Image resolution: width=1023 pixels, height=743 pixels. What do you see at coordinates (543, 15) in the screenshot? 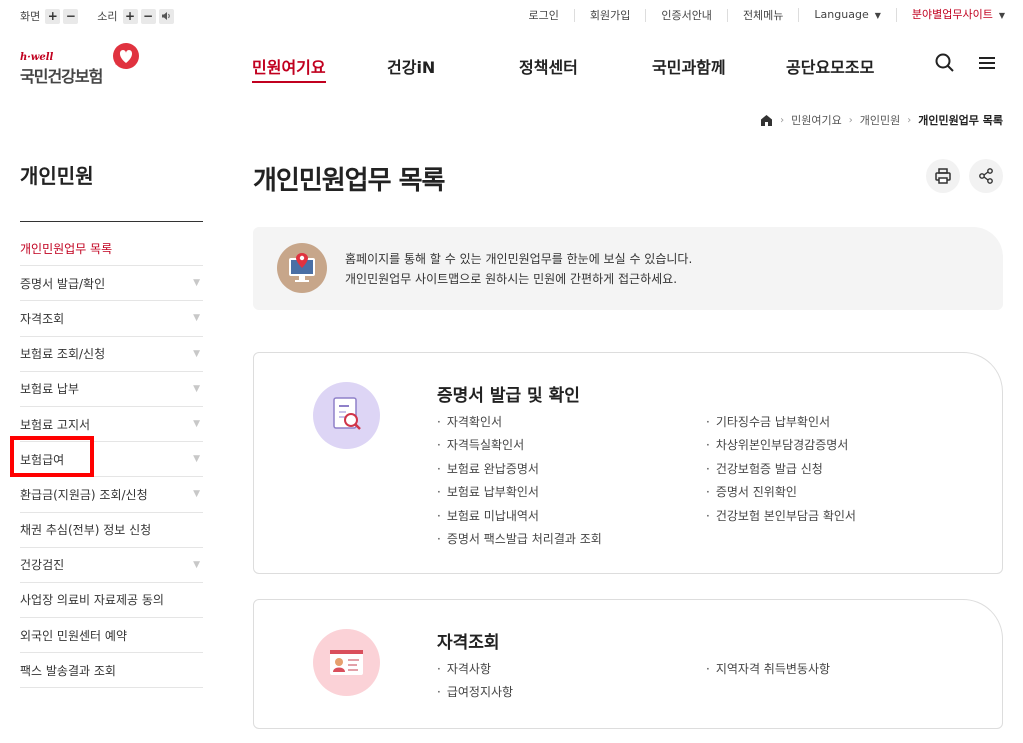
I see `login-link: 로그인` at bounding box center [543, 15].